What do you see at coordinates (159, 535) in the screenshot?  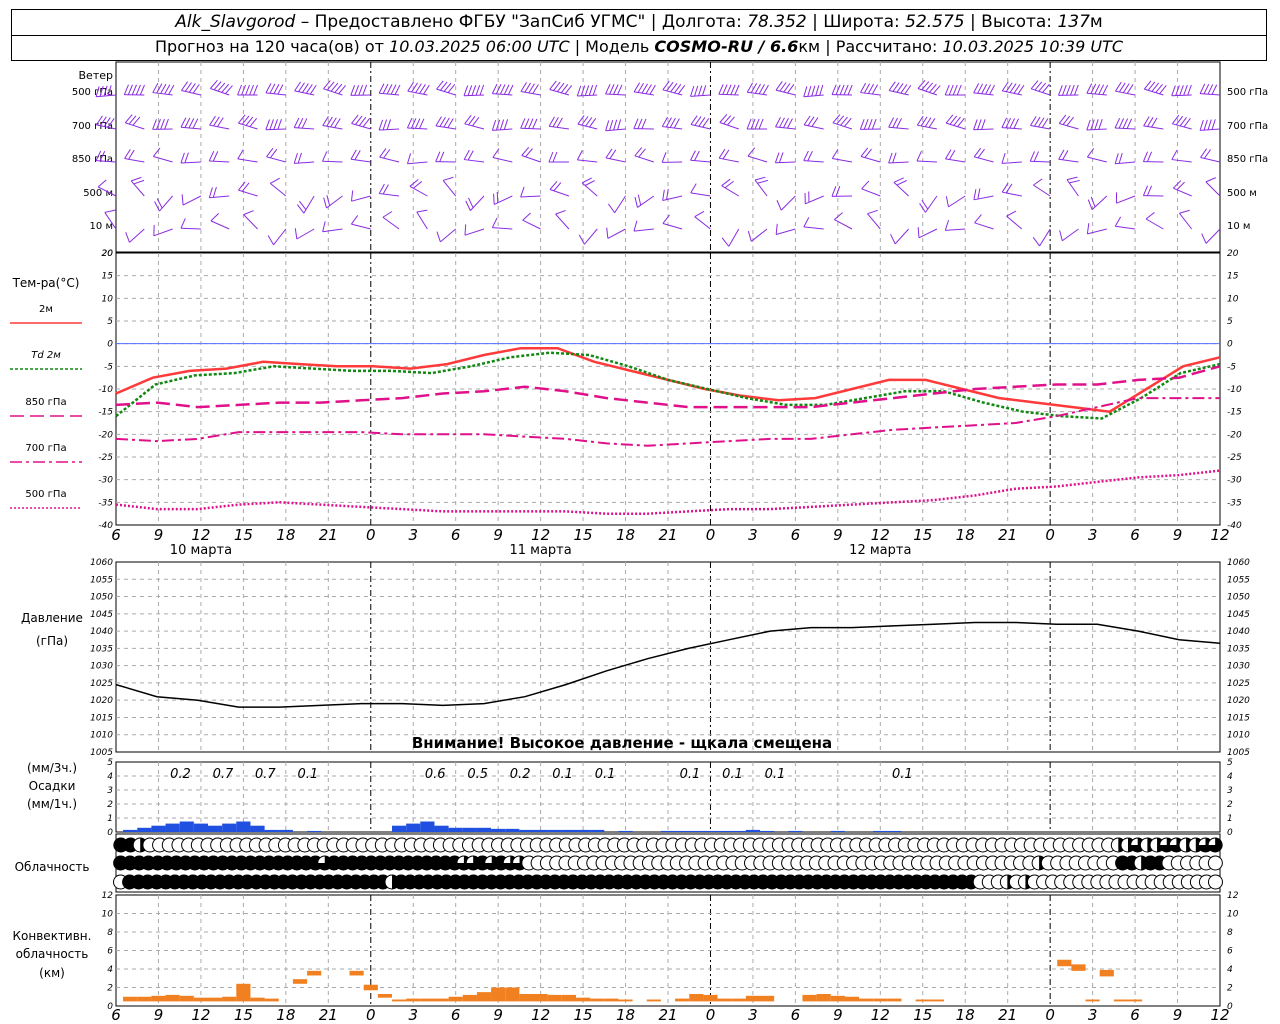 I see `time-tick-label: 9` at bounding box center [159, 535].